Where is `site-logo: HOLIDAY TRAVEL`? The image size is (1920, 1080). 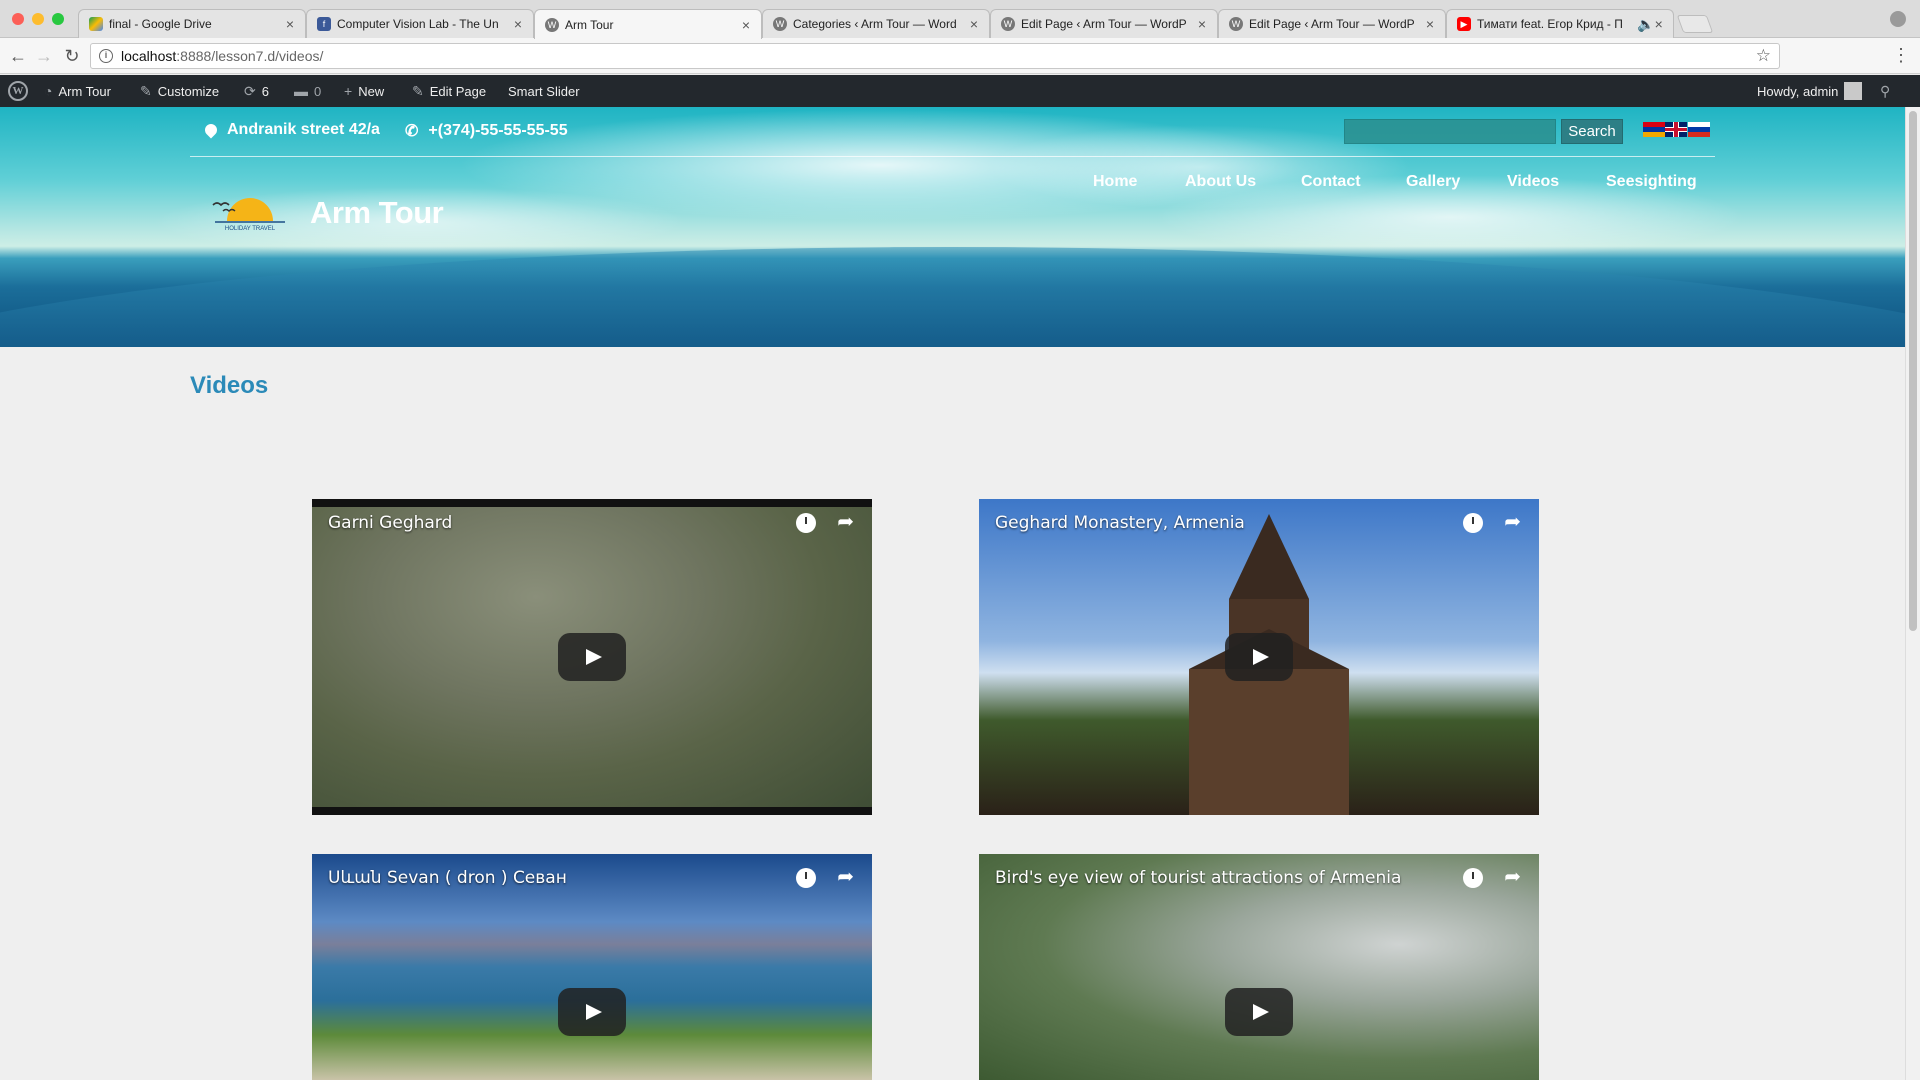
site-logo: HOLIDAY TRAVEL is located at coordinates (250, 211).